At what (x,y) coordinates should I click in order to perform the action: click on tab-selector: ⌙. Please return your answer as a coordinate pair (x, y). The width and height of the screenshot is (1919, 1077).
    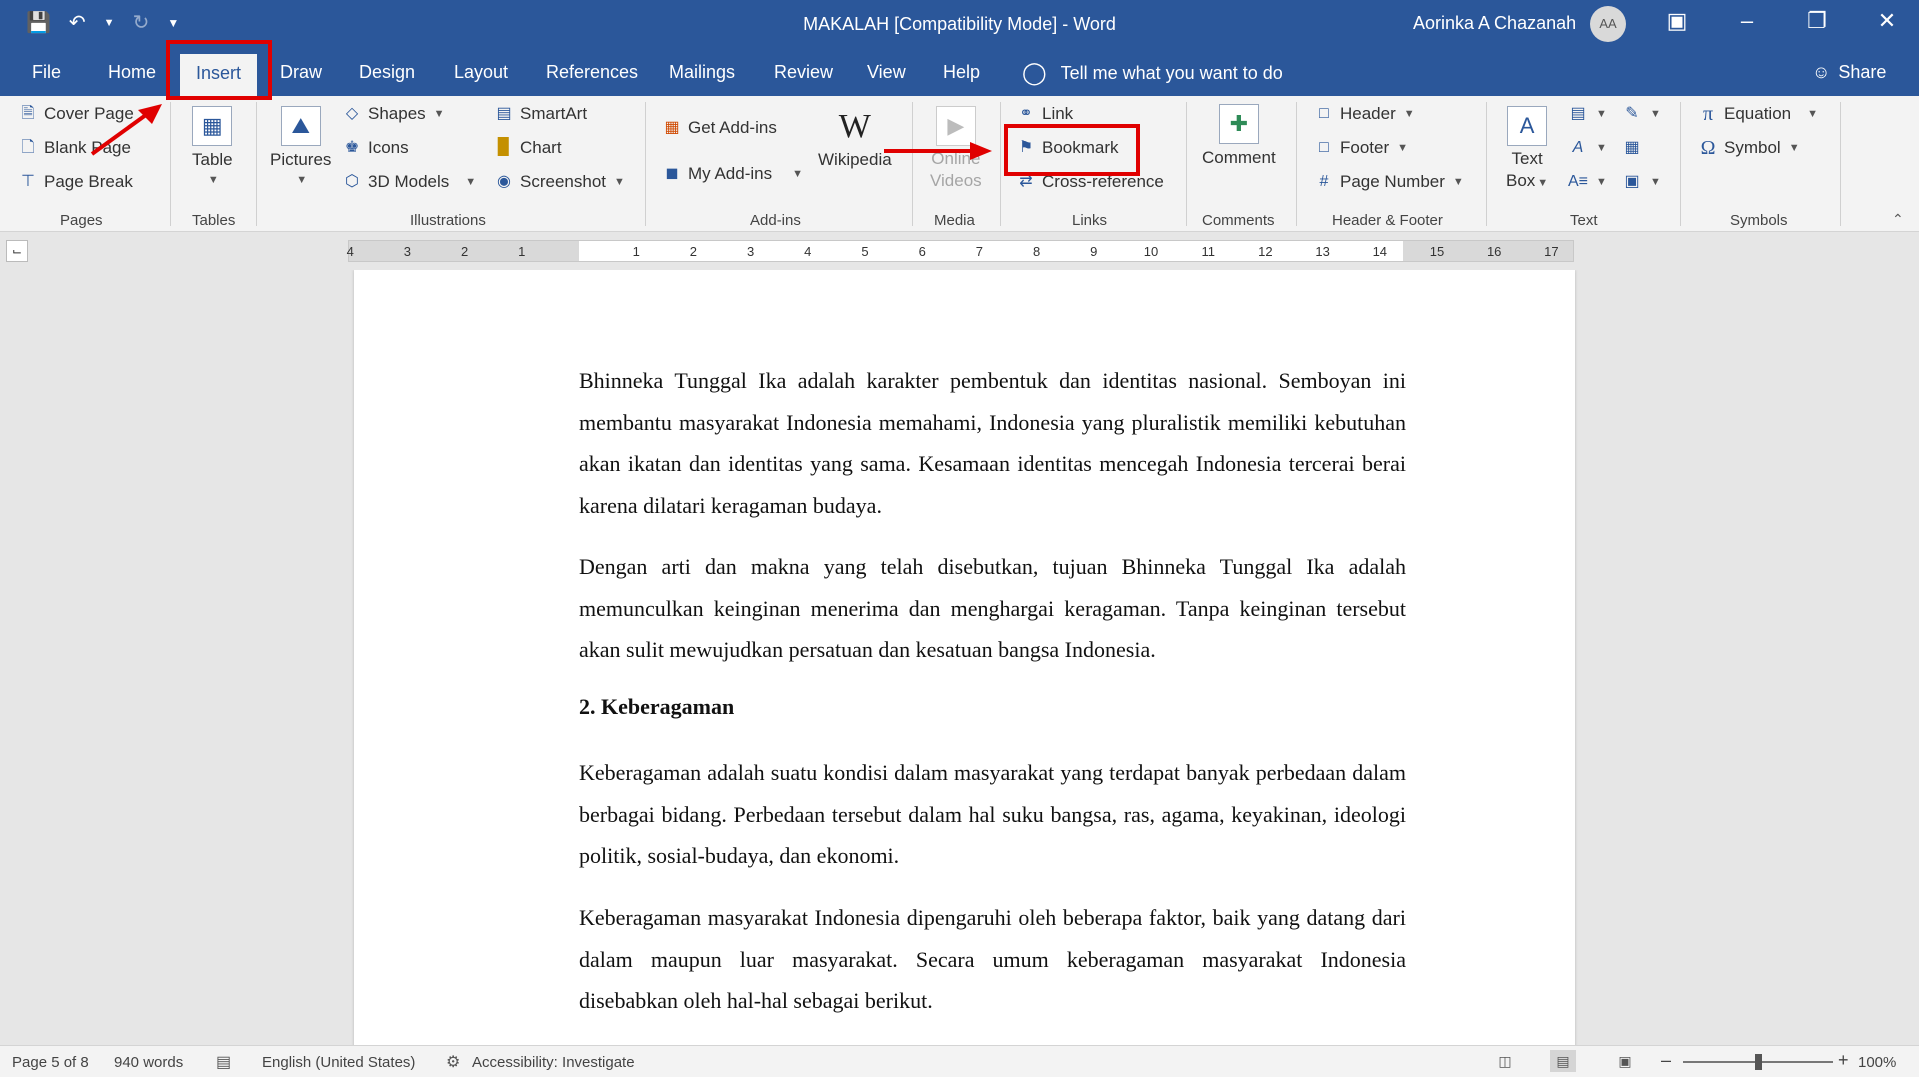
    Looking at the image, I should click on (17, 251).